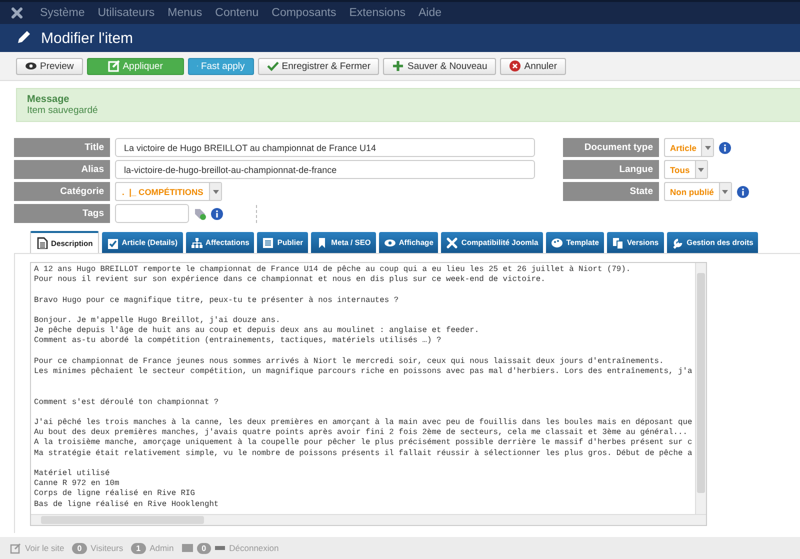 Image resolution: width=800 pixels, height=559 pixels. I want to click on menu-item: Composants, so click(304, 13).